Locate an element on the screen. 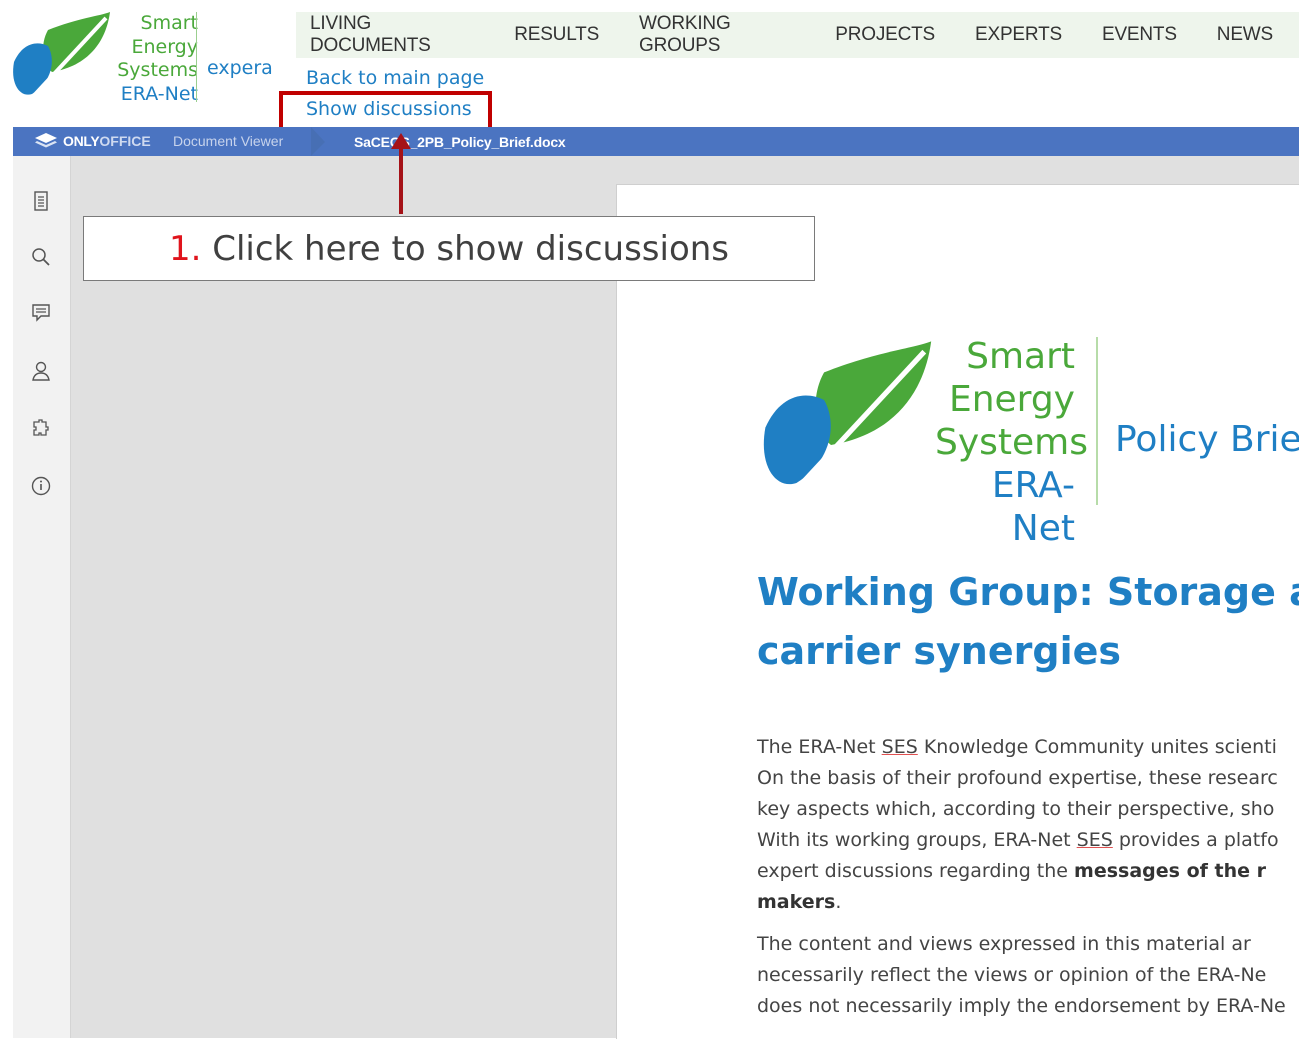 Image resolution: width=1299 pixels, height=1039 pixels. plugin-icon is located at coordinates (41, 428).